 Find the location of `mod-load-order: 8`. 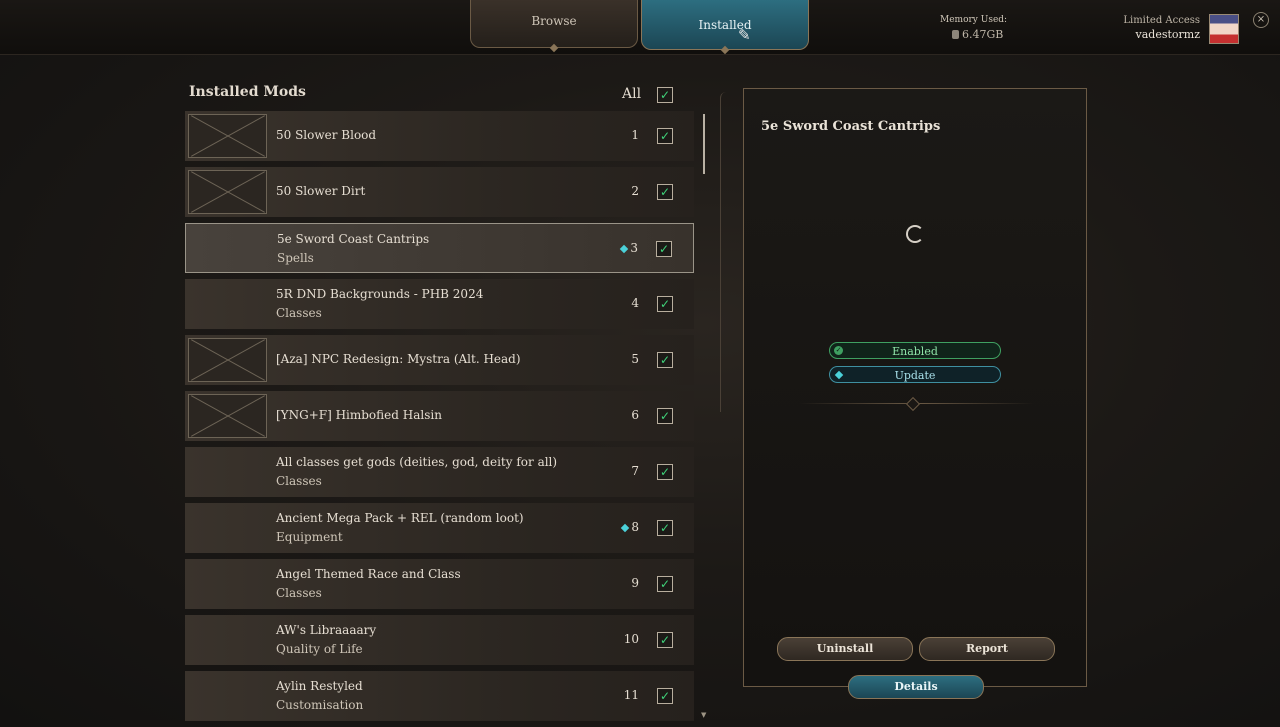

mod-load-order: 8 is located at coordinates (635, 527).